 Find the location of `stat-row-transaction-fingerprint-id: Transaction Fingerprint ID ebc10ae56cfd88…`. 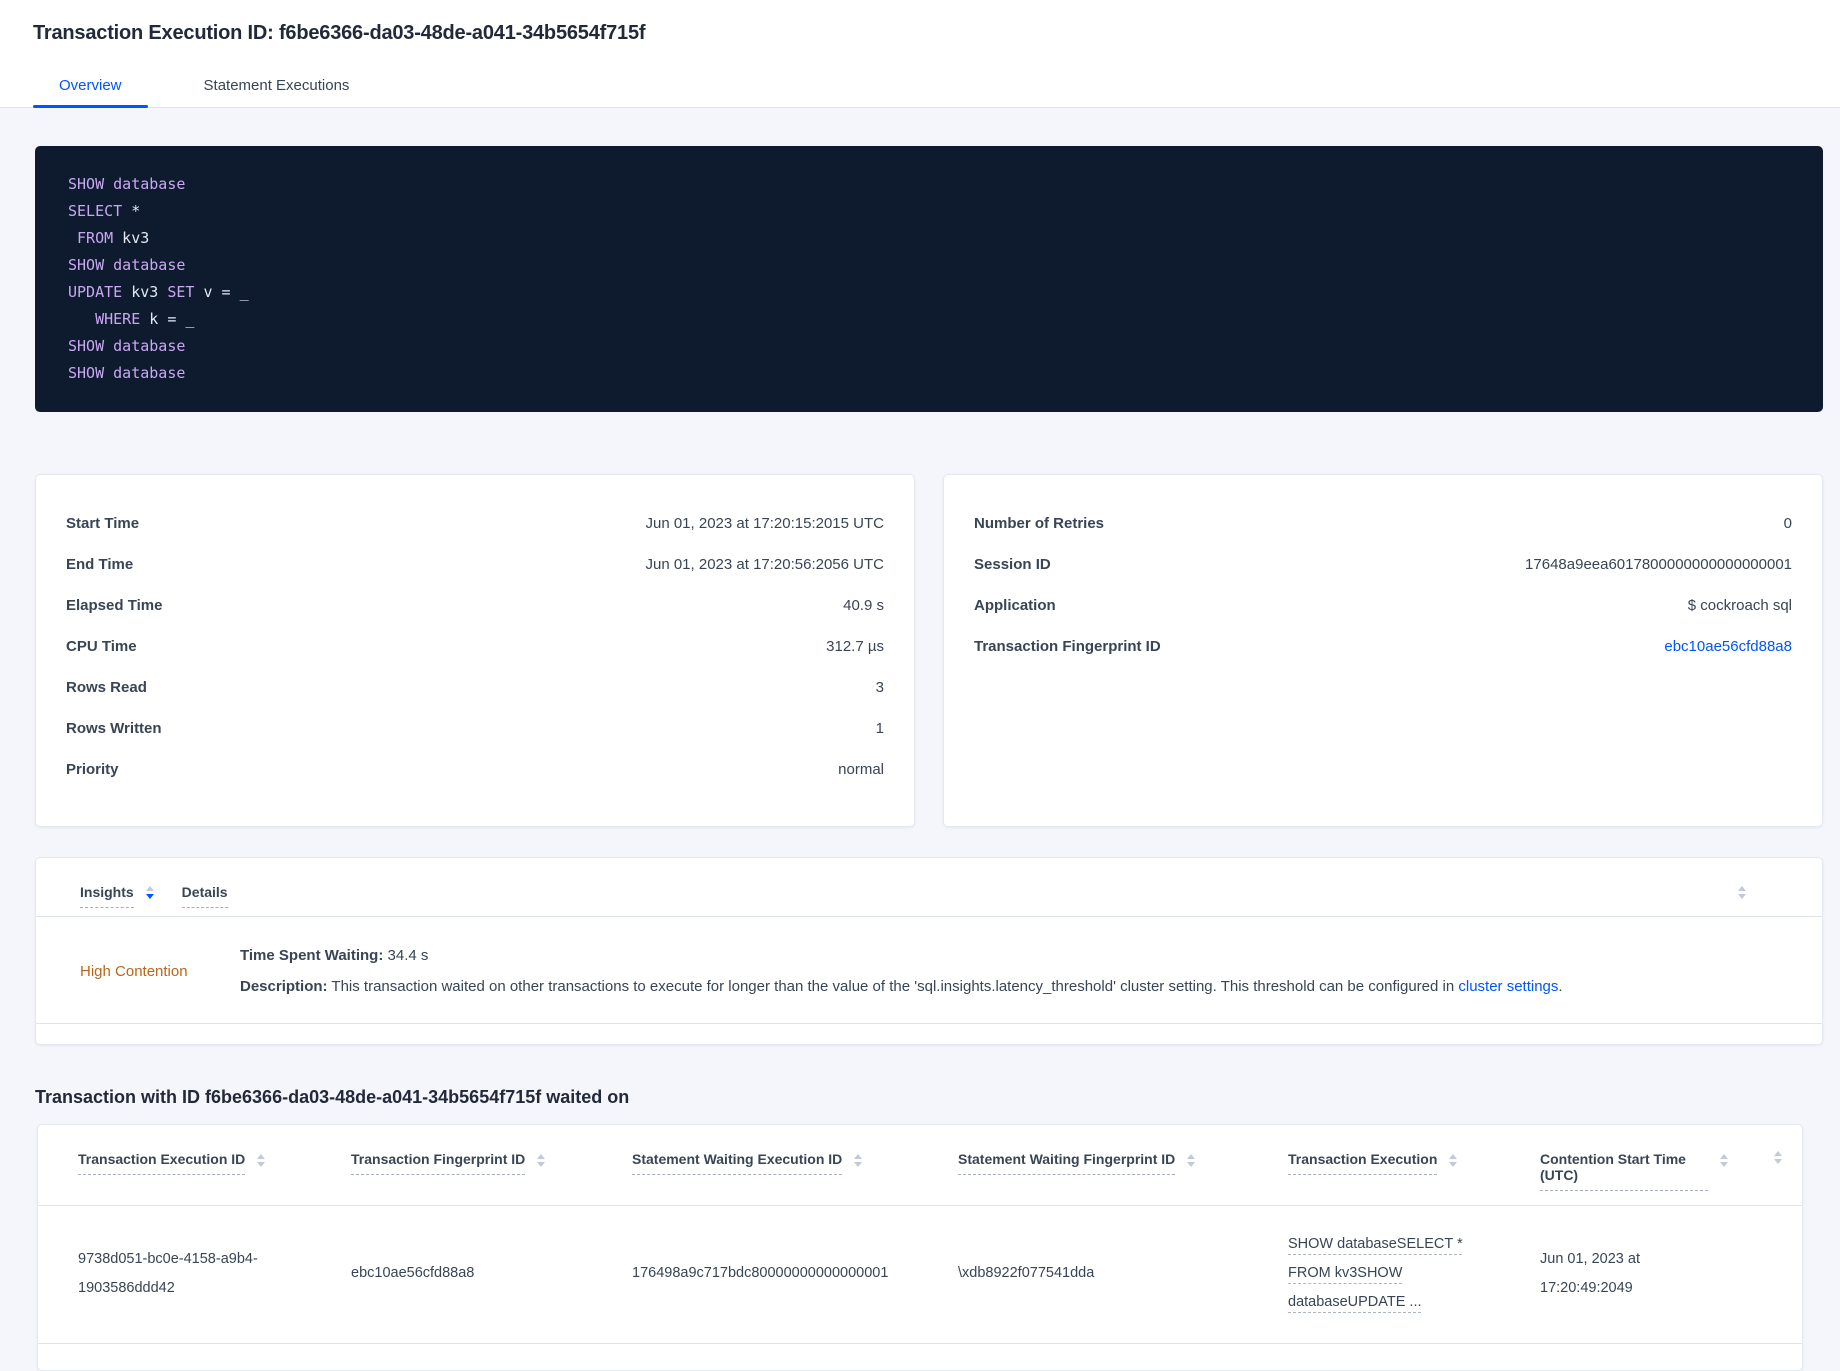

stat-row-transaction-fingerprint-id: Transaction Fingerprint ID ebc10ae56cfd88… is located at coordinates (1383, 646).